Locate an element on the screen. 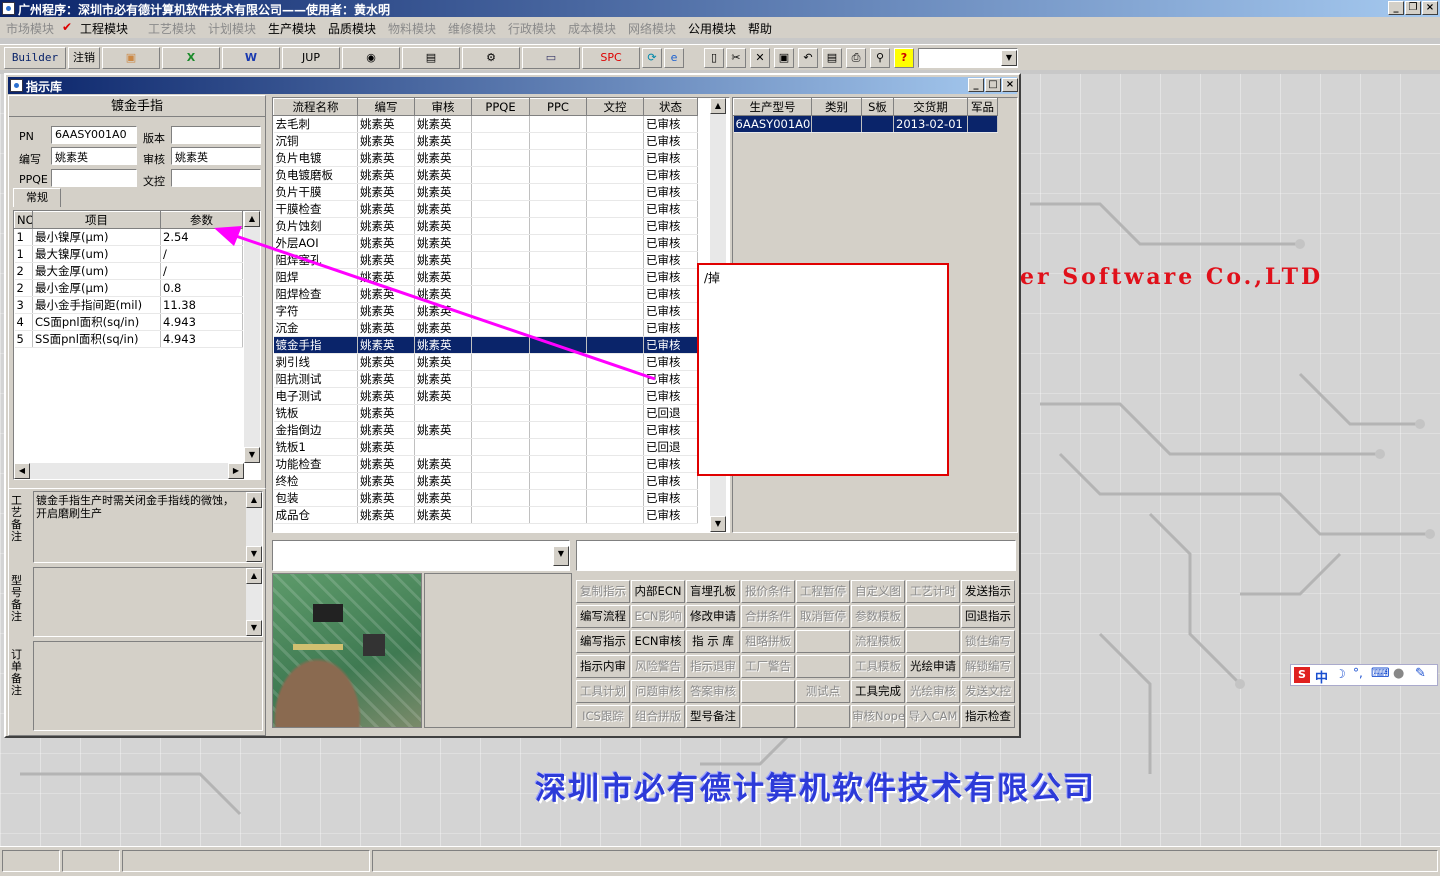 This screenshot has width=1440, height=876. ie-icon: e is located at coordinates (674, 58).